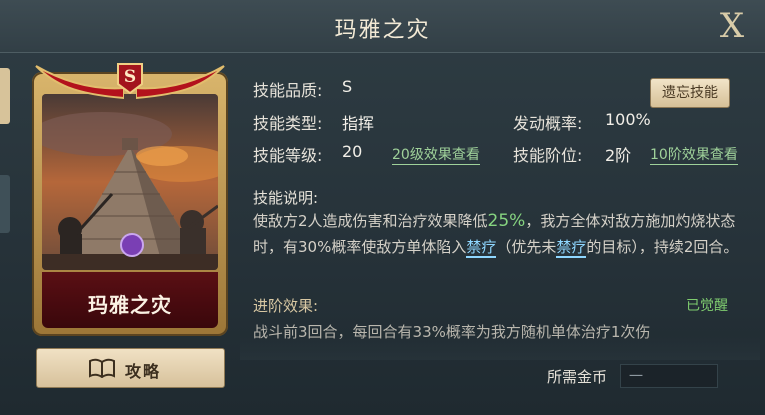  I want to click on rate-value: 100%, so click(628, 119).